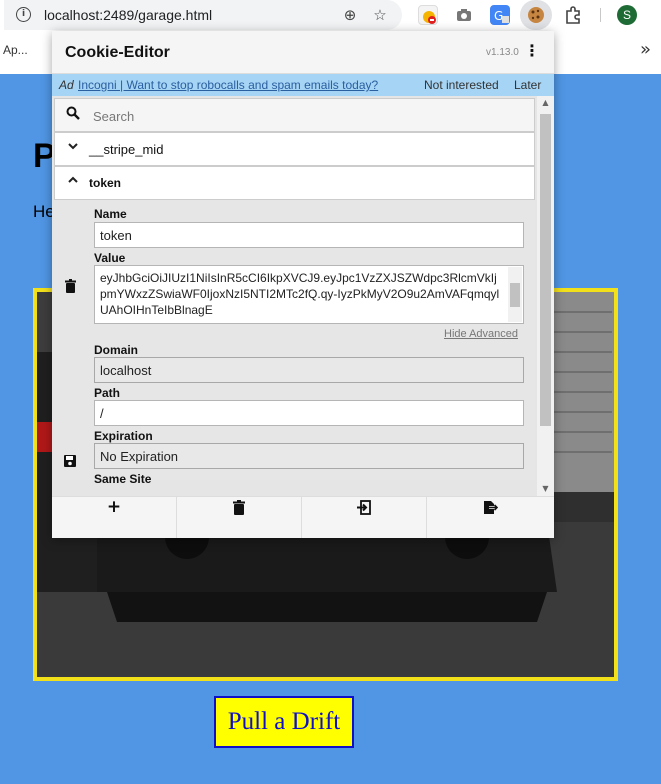 The image size is (661, 784). Describe the element at coordinates (123, 436) in the screenshot. I see `expiration-label: Expiration` at that location.